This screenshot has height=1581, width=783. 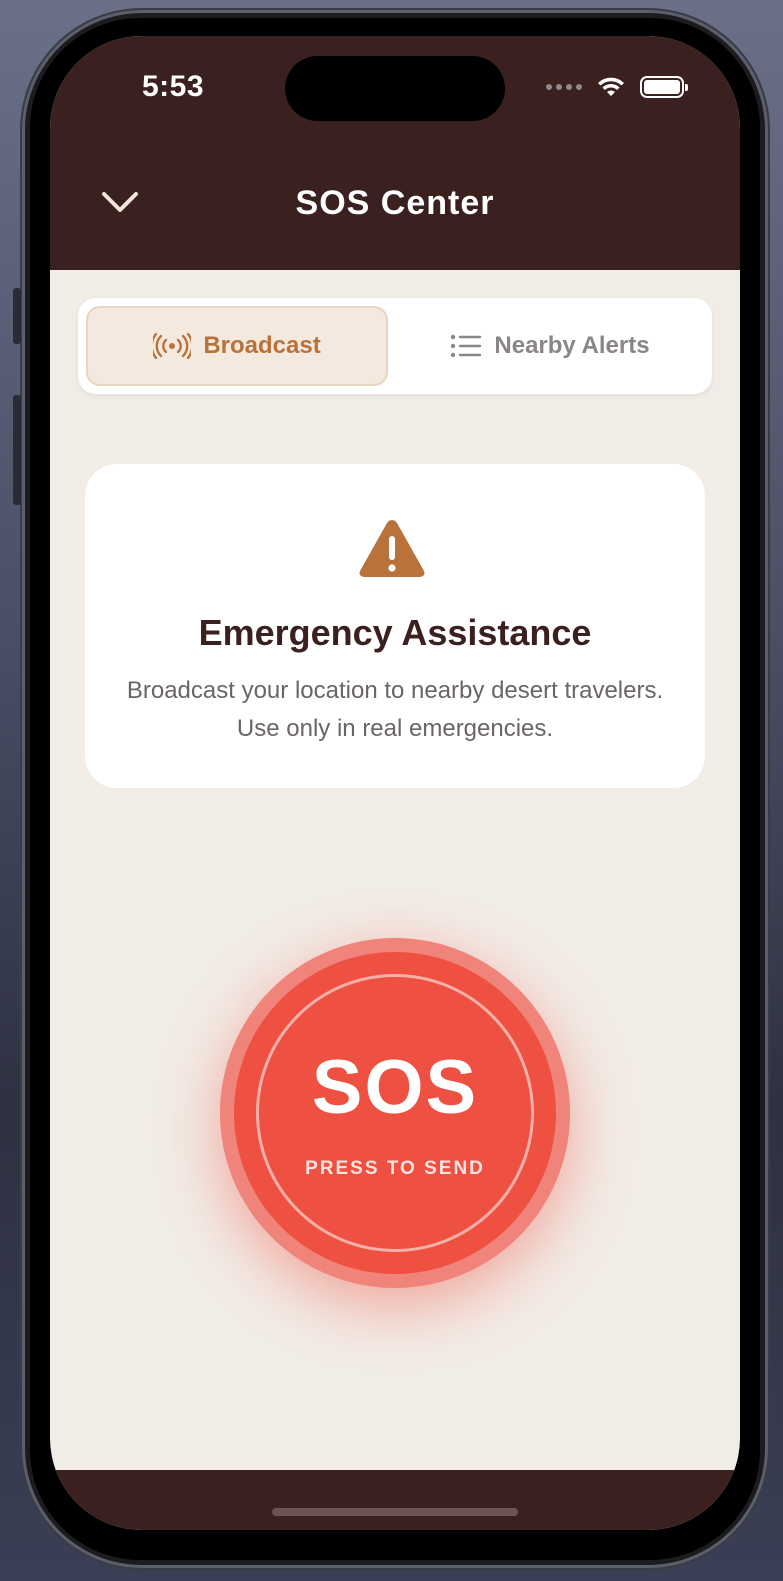 I want to click on tab-label: Nearby Alerts, so click(x=572, y=345).